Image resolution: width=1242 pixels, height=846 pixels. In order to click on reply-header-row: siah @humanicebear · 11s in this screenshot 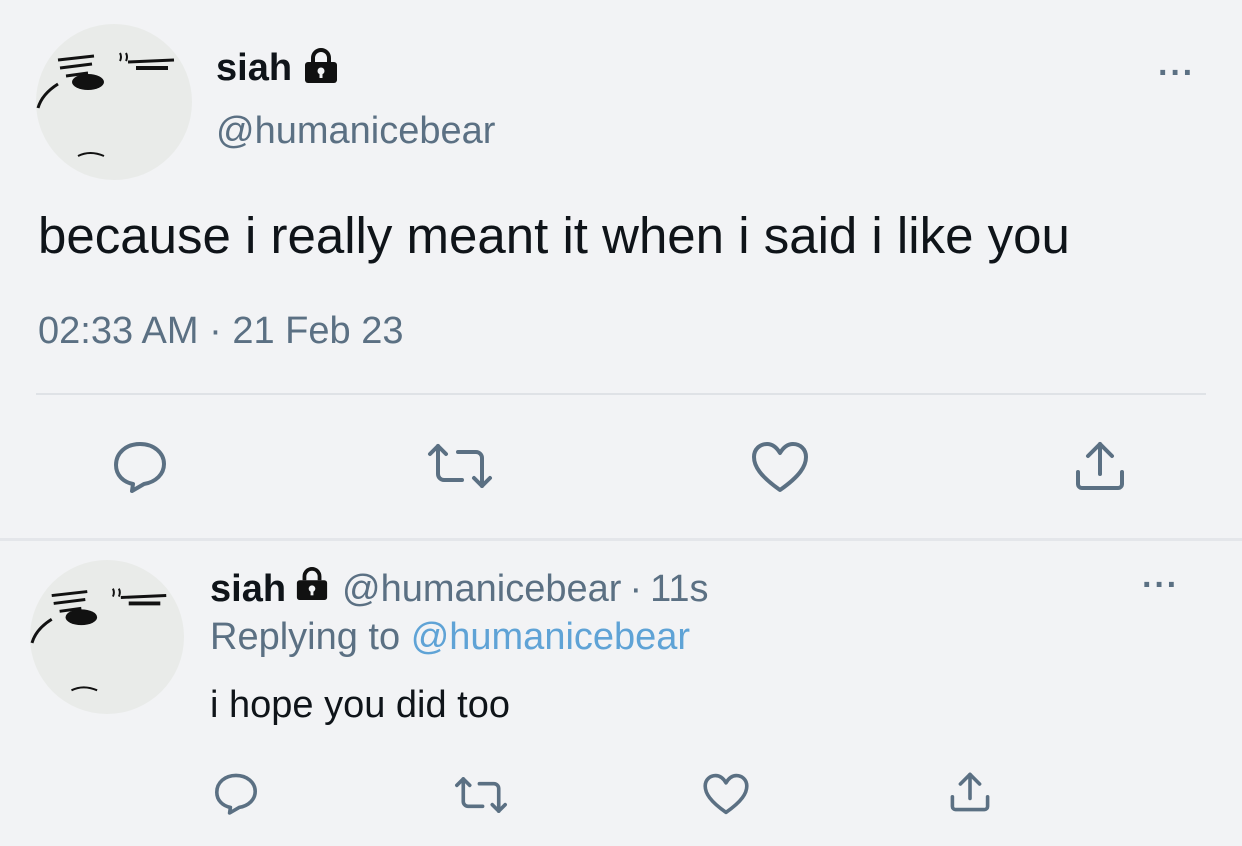, I will do `click(459, 589)`.